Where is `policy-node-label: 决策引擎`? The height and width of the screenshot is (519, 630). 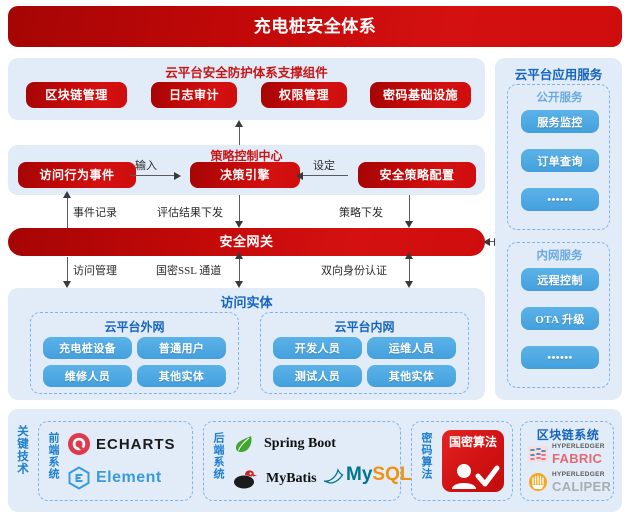 policy-node-label: 决策引擎 is located at coordinates (244, 174).